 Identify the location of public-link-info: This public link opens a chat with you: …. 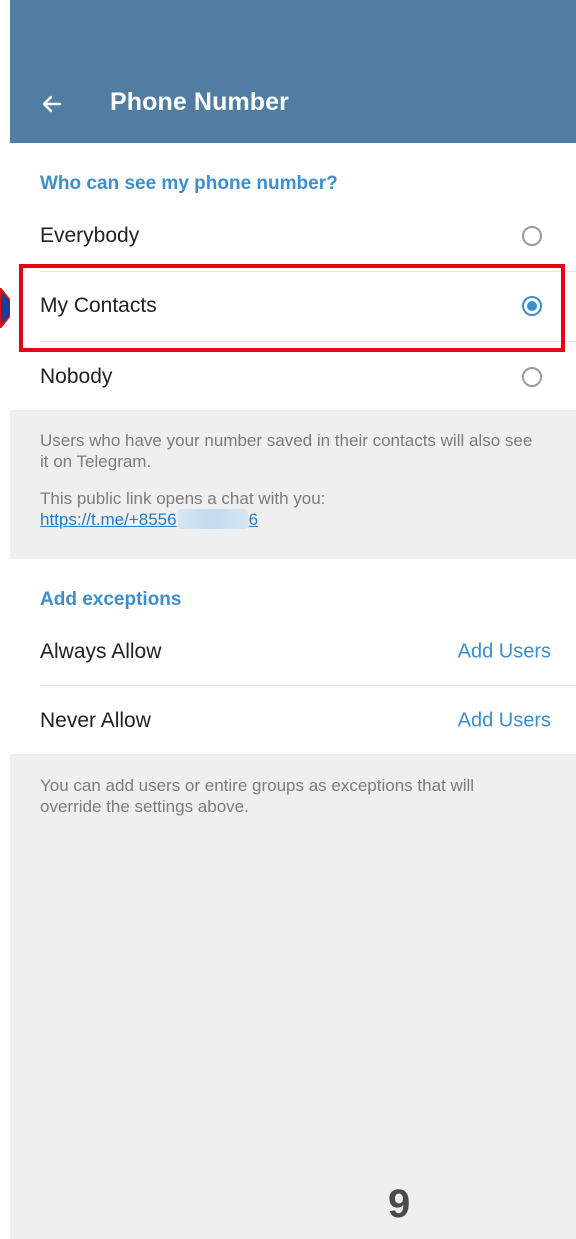
(290, 509).